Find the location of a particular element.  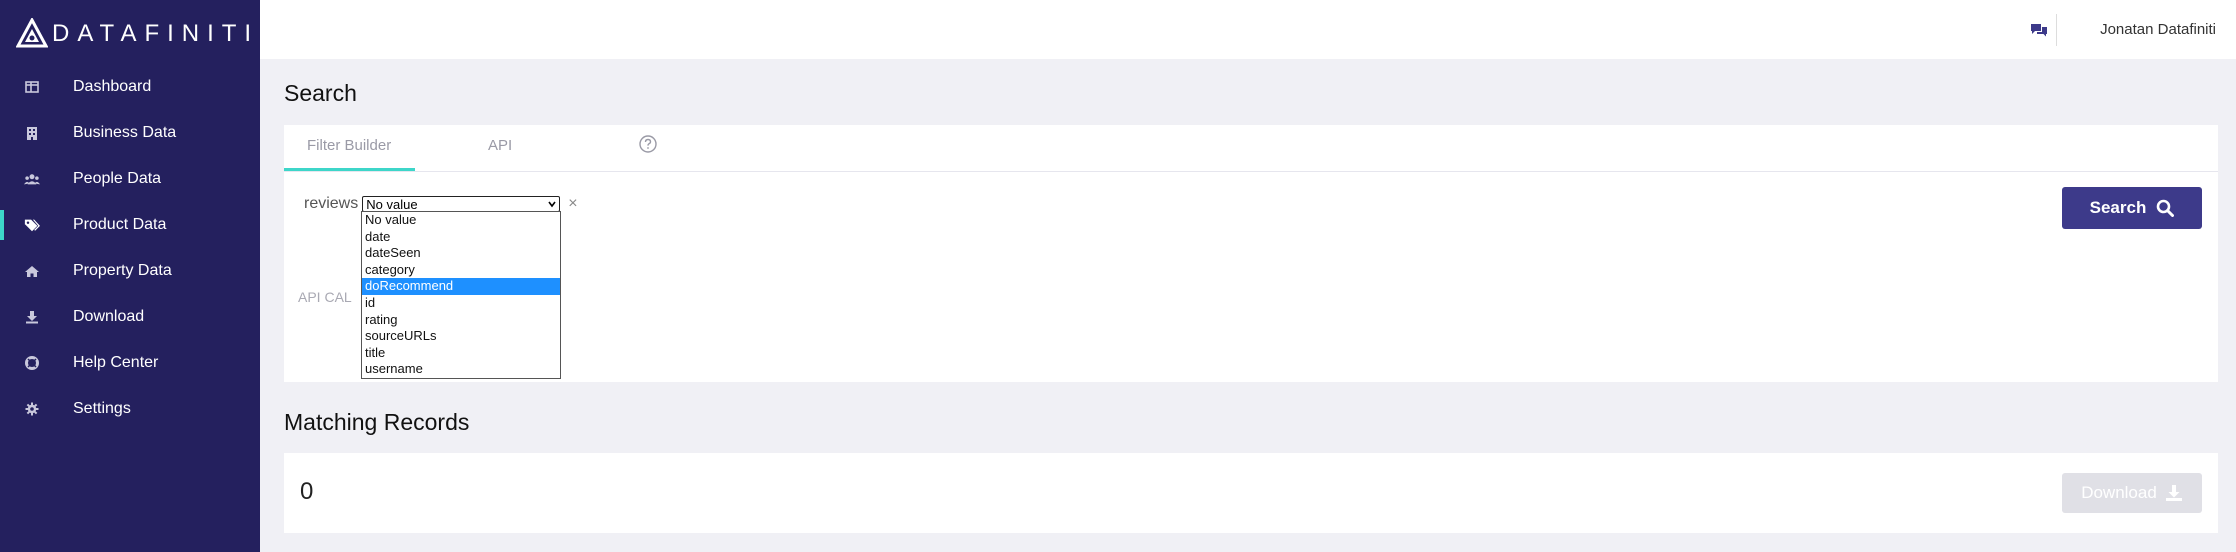

sidebar-item-download: Download is located at coordinates (130, 317).